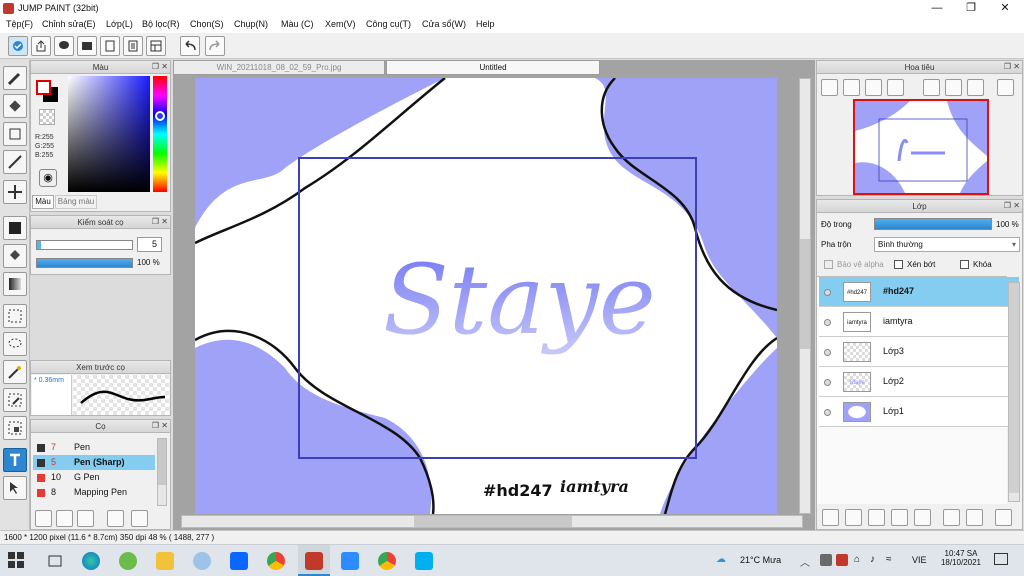  Describe the element at coordinates (919, 382) in the screenshot. I see `layer-row: Staye Lớp2` at that location.